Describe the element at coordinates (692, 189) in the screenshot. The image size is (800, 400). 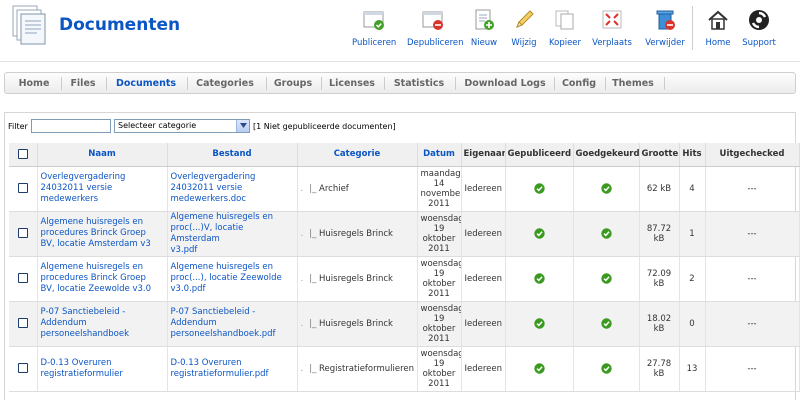
I see `hits-cell: 4` at that location.